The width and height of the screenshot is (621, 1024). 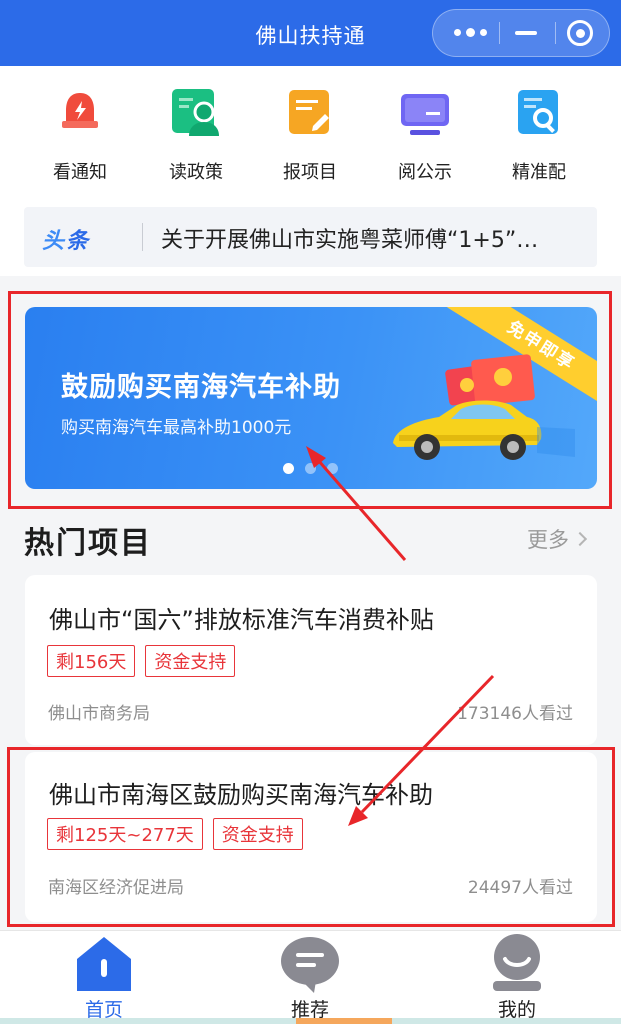 What do you see at coordinates (310, 965) in the screenshot?
I see `chat-bubble-icon` at bounding box center [310, 965].